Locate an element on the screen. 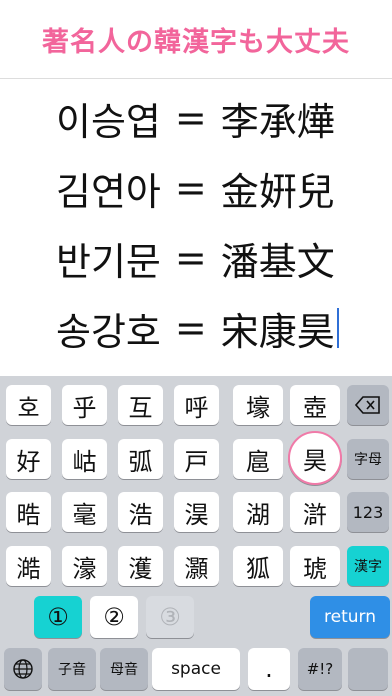  globe-key is located at coordinates (23, 669).